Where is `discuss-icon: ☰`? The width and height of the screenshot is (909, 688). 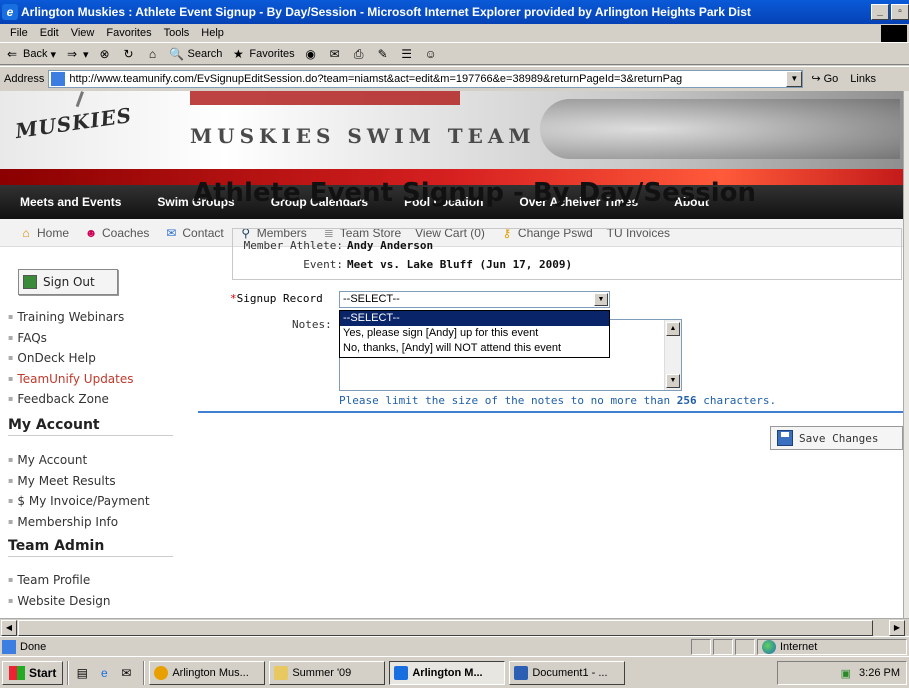 discuss-icon: ☰ is located at coordinates (407, 54).